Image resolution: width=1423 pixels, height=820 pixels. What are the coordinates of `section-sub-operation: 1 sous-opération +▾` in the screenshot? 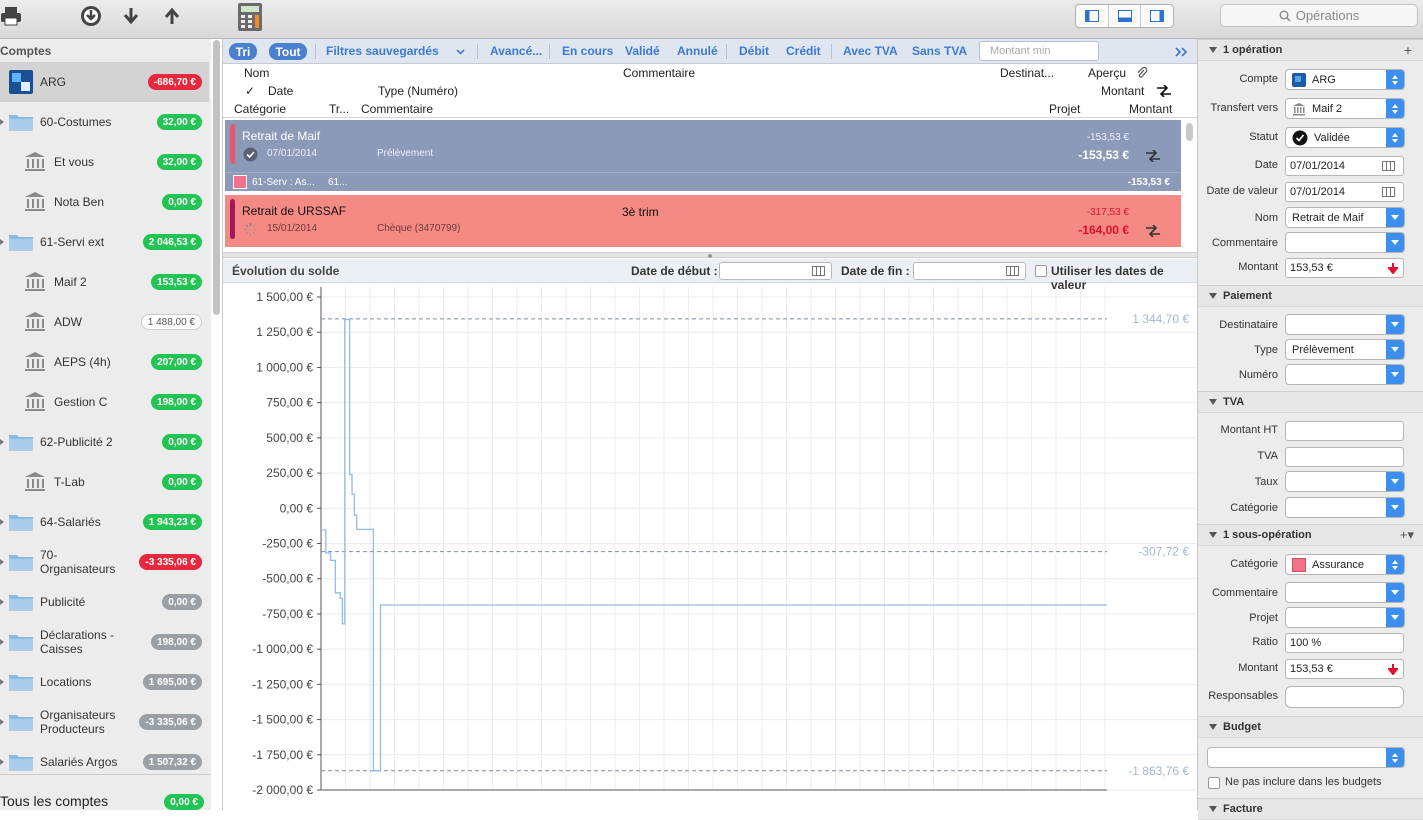 It's located at (1310, 535).